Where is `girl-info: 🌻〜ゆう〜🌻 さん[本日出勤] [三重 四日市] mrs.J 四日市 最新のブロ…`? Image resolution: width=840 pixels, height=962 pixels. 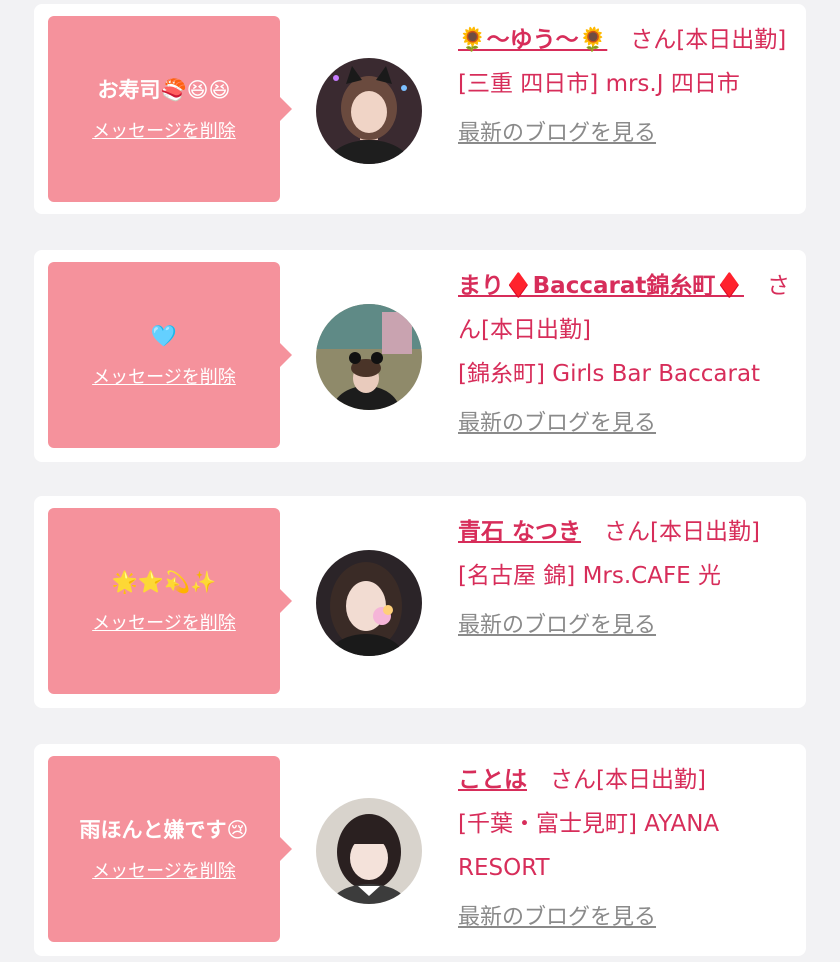
girl-info: 🌻〜ゆう〜🌻 さん[本日出勤] [三重 四日市] mrs.J 四日市 最新のブロ… is located at coordinates (628, 87).